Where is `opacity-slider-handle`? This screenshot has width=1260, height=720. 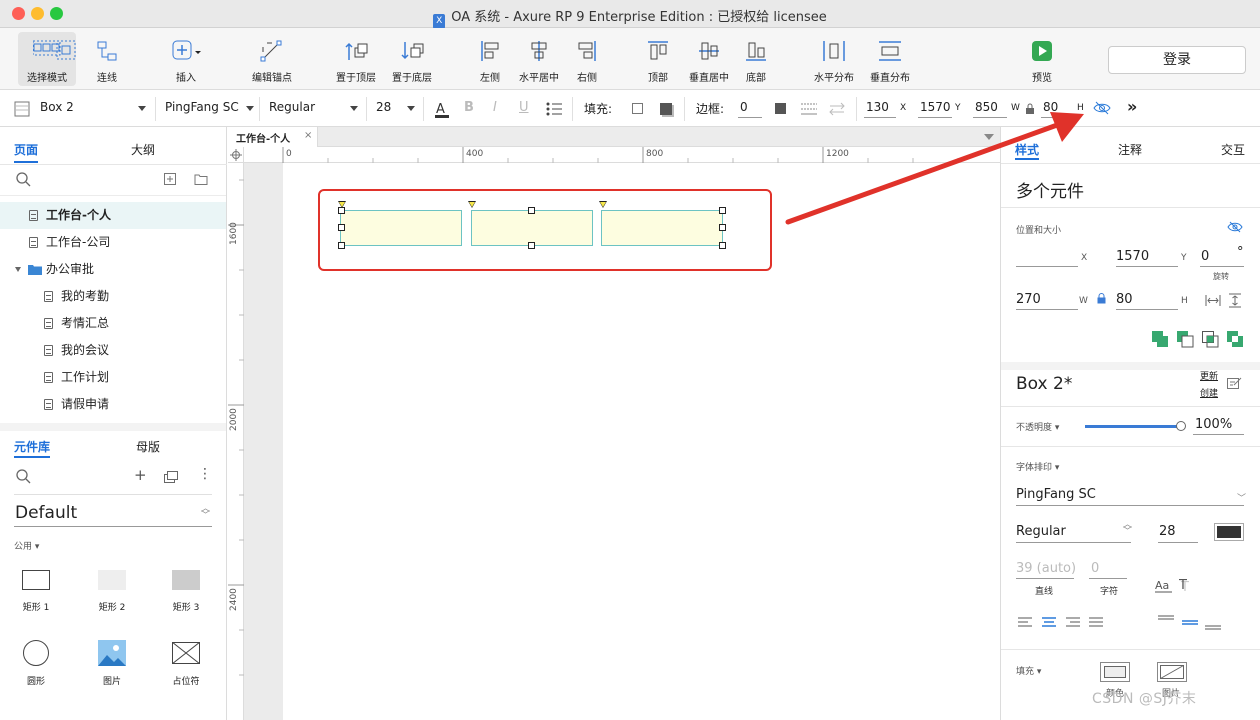 opacity-slider-handle is located at coordinates (1181, 426).